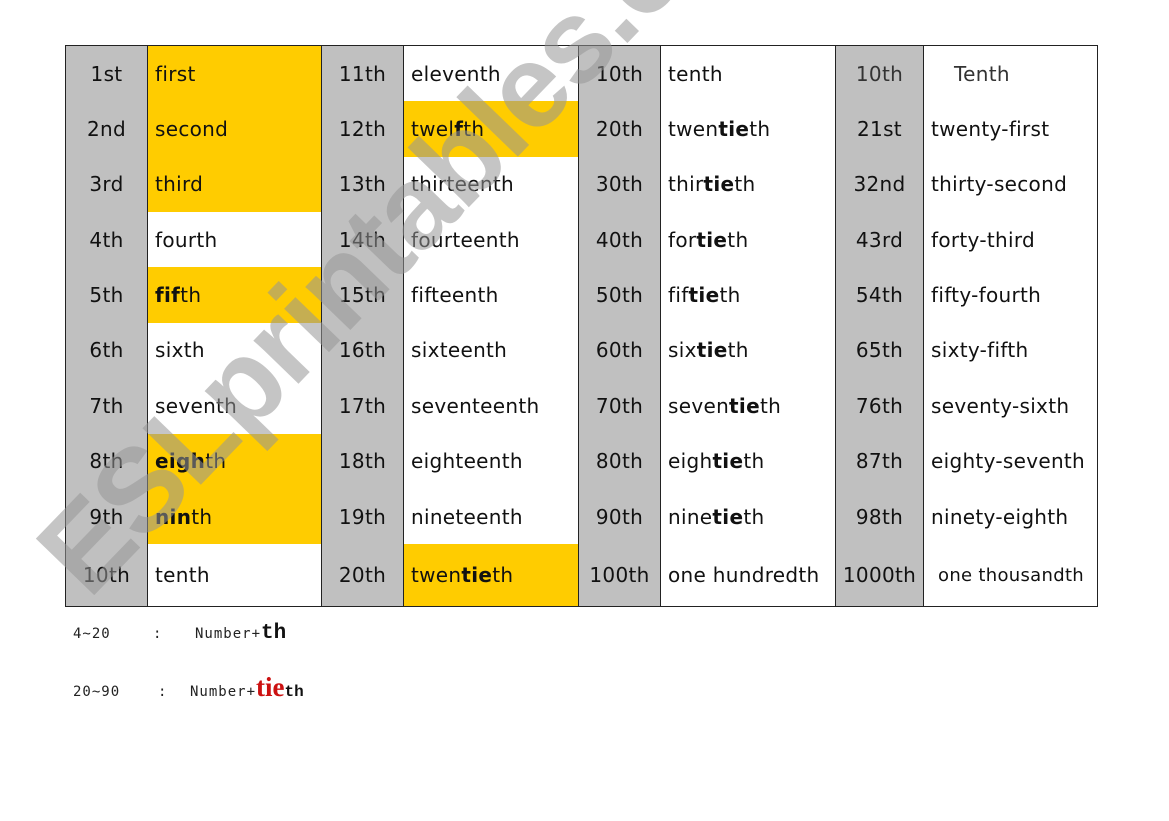 Image resolution: width=1169 pixels, height=821 pixels. Describe the element at coordinates (619, 184) in the screenshot. I see `ordinal-number-cell: 30th` at that location.